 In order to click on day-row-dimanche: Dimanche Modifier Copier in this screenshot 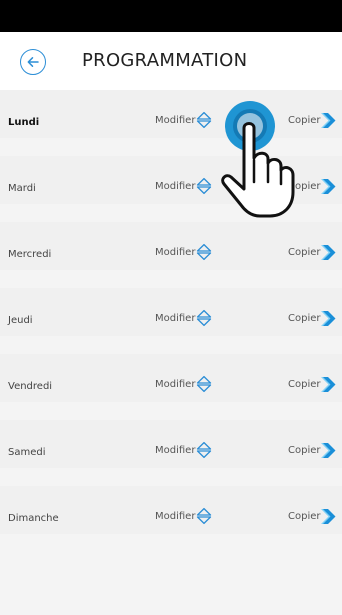, I will do `click(171, 510)`.